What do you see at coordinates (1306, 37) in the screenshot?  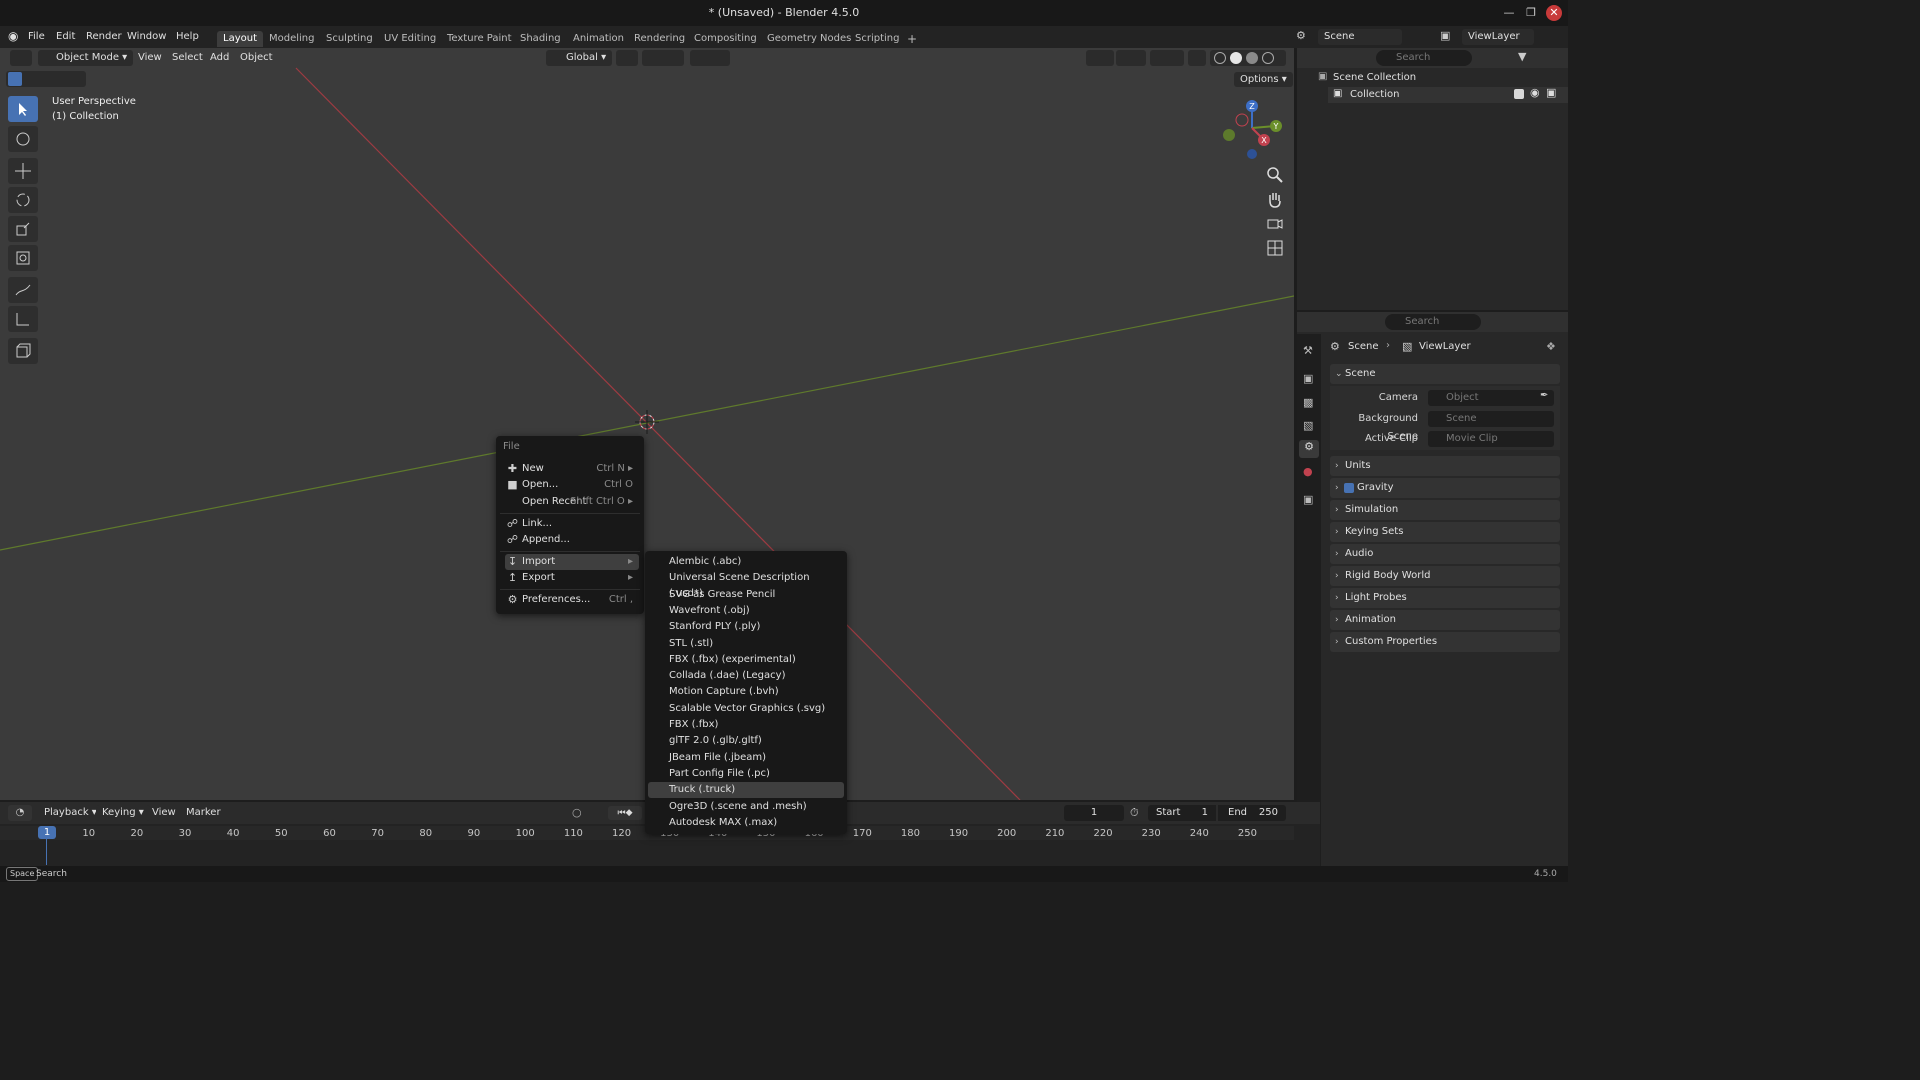 I see `scene-icon: ⚙` at bounding box center [1306, 37].